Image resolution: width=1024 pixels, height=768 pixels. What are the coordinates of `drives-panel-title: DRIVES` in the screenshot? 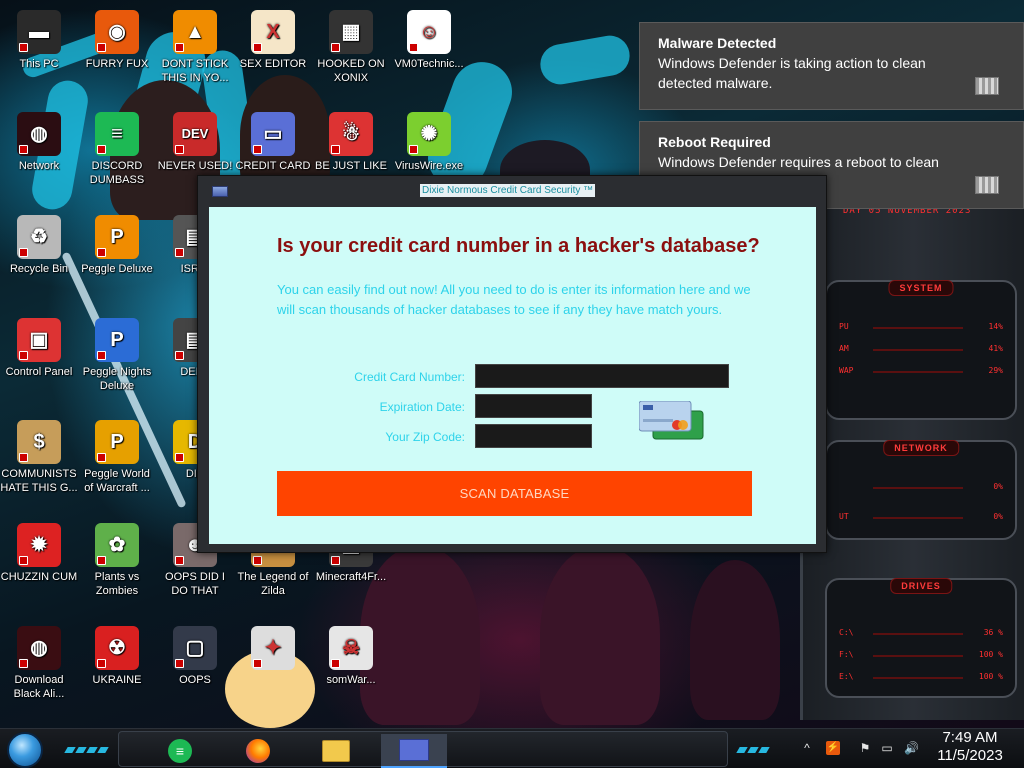 It's located at (921, 586).